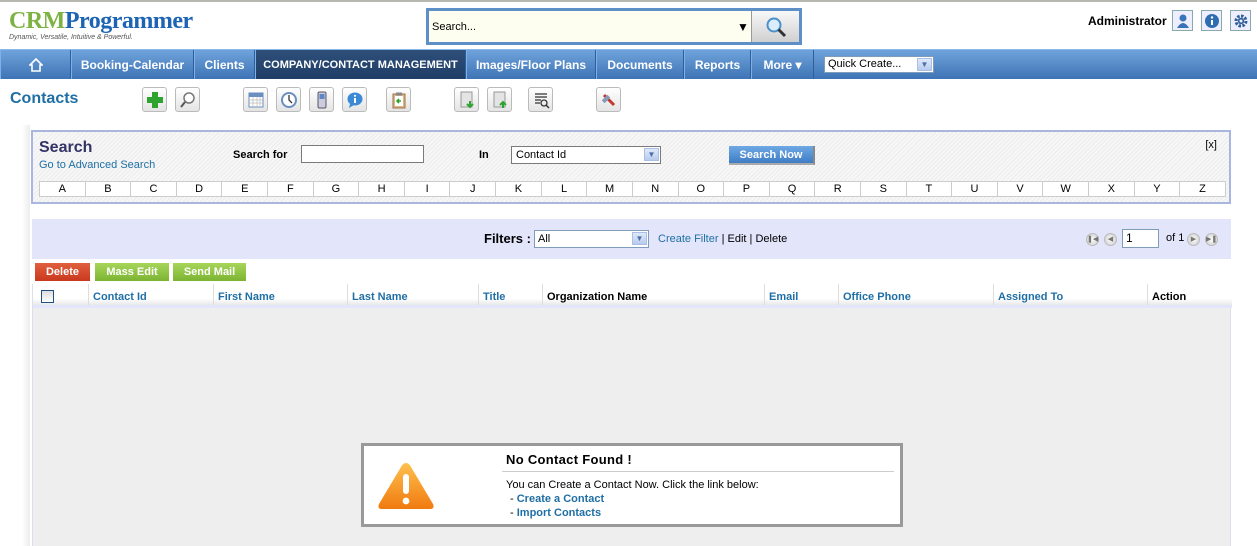 The height and width of the screenshot is (546, 1257). Describe the element at coordinates (47, 296) in the screenshot. I see `select-all-checkbox` at that location.